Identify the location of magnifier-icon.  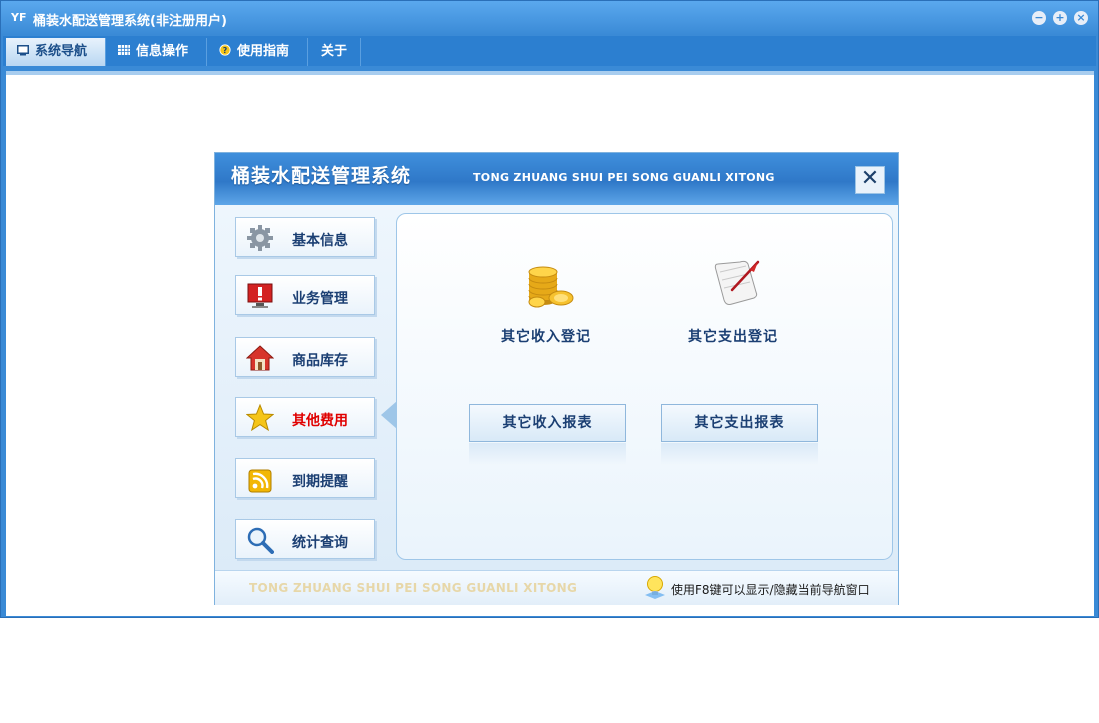
(260, 540).